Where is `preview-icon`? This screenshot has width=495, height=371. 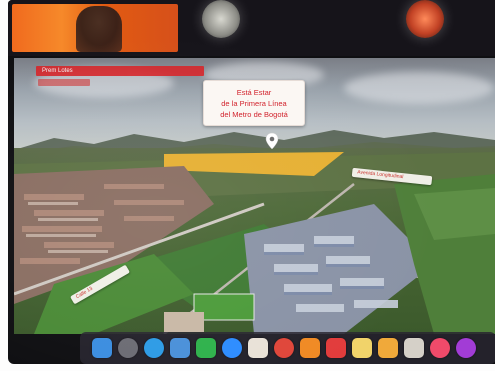
preview-icon is located at coordinates (414, 348).